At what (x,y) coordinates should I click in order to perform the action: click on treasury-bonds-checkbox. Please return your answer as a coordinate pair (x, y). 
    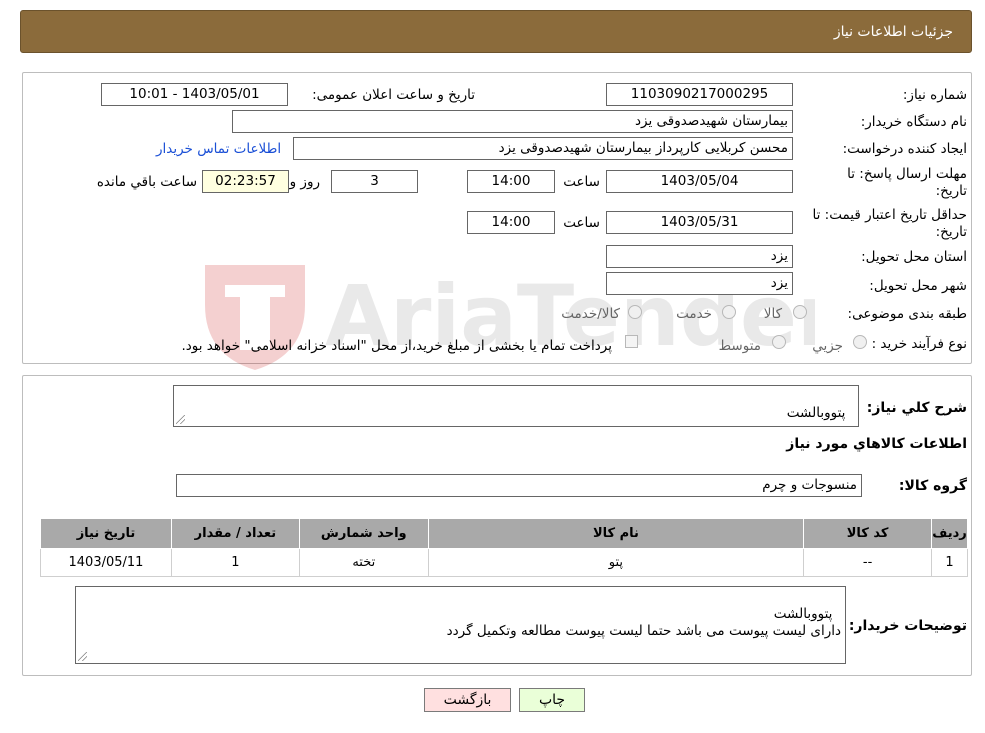
    Looking at the image, I should click on (631, 341).